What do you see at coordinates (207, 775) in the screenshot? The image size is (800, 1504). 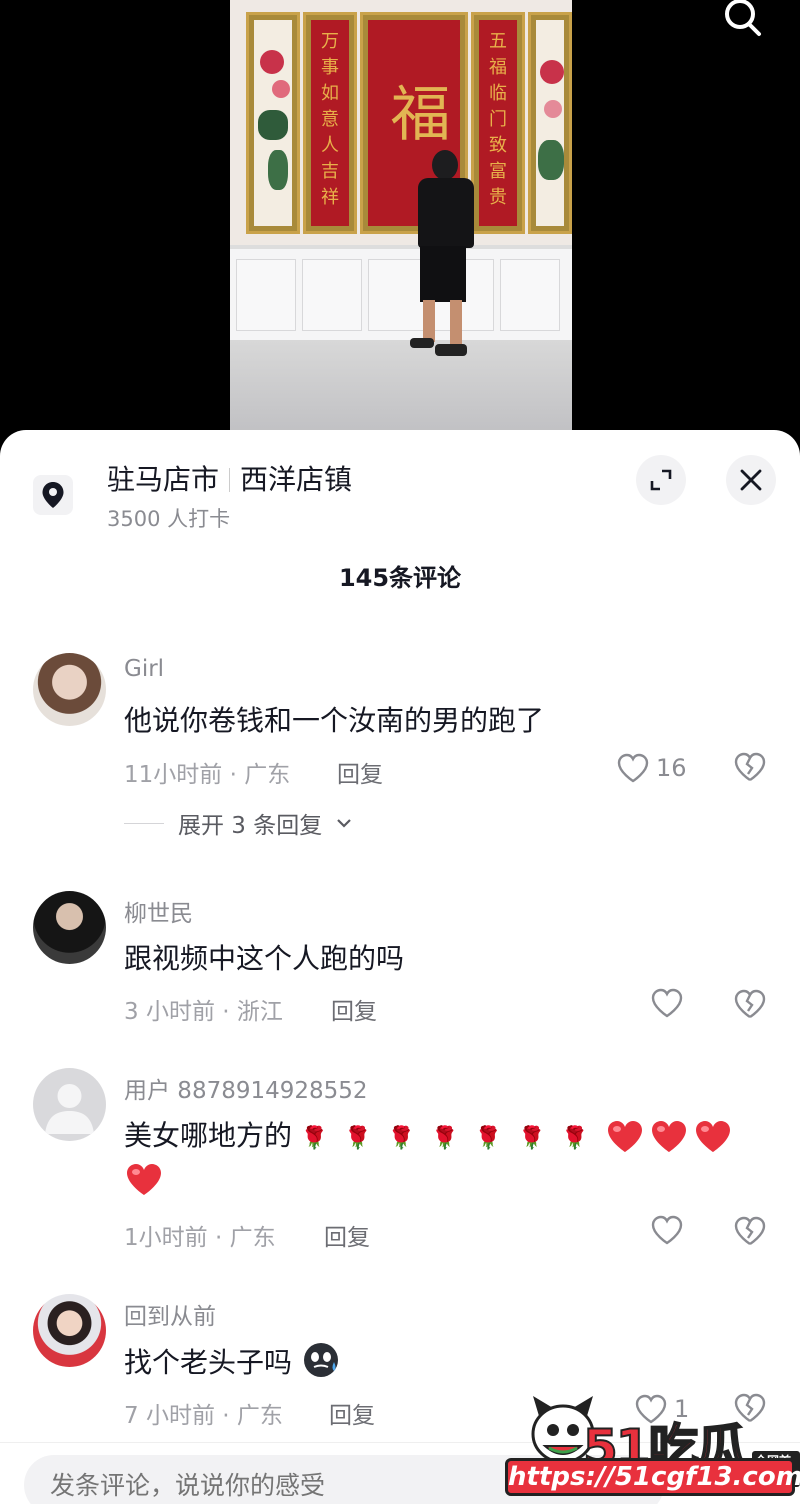 I see `comment-meta: 11小时前 · 广东` at bounding box center [207, 775].